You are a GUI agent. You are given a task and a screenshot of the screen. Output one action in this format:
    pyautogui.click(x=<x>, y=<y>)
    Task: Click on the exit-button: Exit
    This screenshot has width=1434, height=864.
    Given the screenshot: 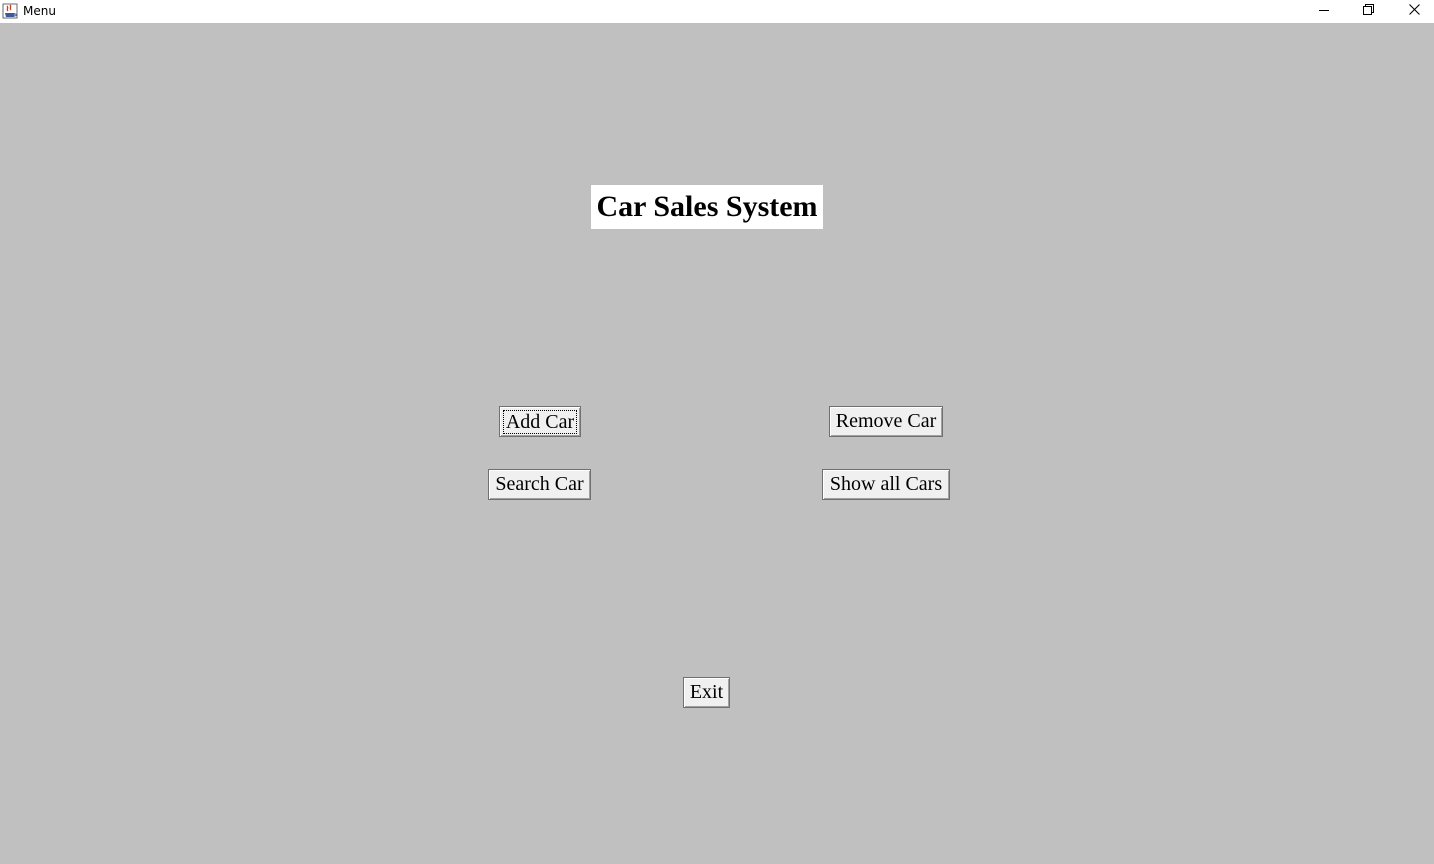 What is the action you would take?
    pyautogui.click(x=706, y=692)
    